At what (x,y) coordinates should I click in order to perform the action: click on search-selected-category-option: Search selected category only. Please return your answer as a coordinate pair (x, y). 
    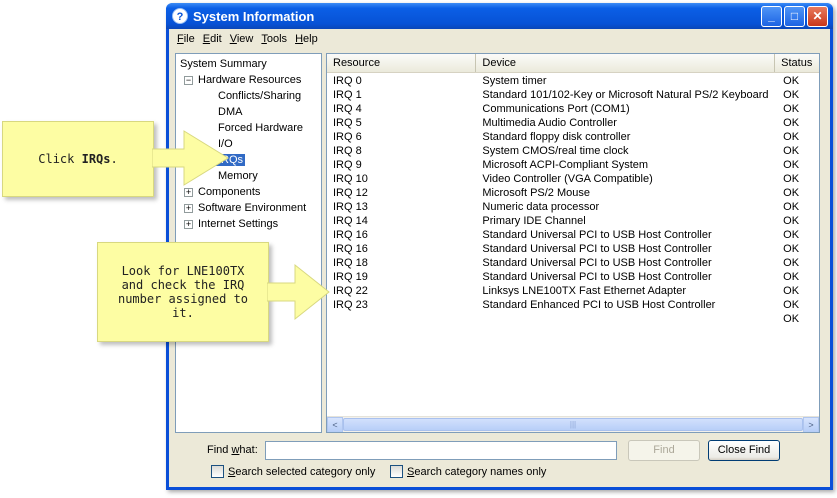
    Looking at the image, I should click on (293, 471).